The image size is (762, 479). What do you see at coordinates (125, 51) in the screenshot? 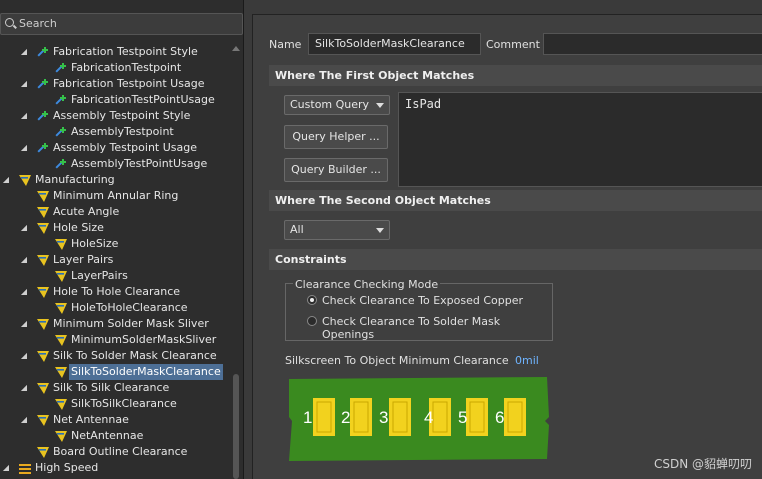
I see `tree-item-label: Fabrication Testpoint Style` at bounding box center [125, 51].